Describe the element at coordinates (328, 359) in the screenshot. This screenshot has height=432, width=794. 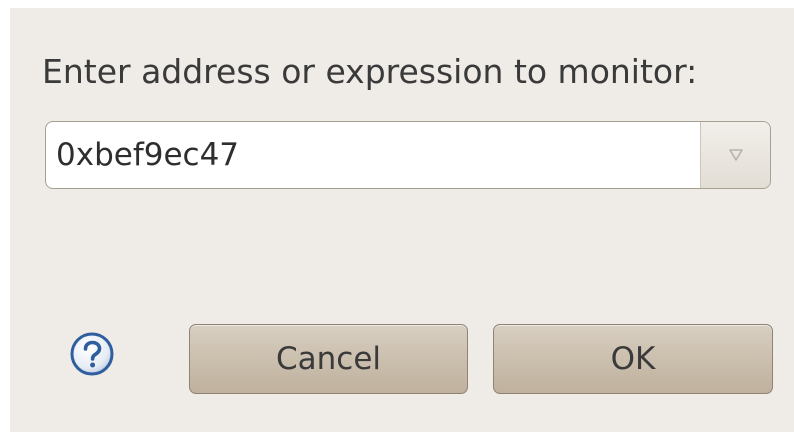
I see `cancel-button: Cancel` at that location.